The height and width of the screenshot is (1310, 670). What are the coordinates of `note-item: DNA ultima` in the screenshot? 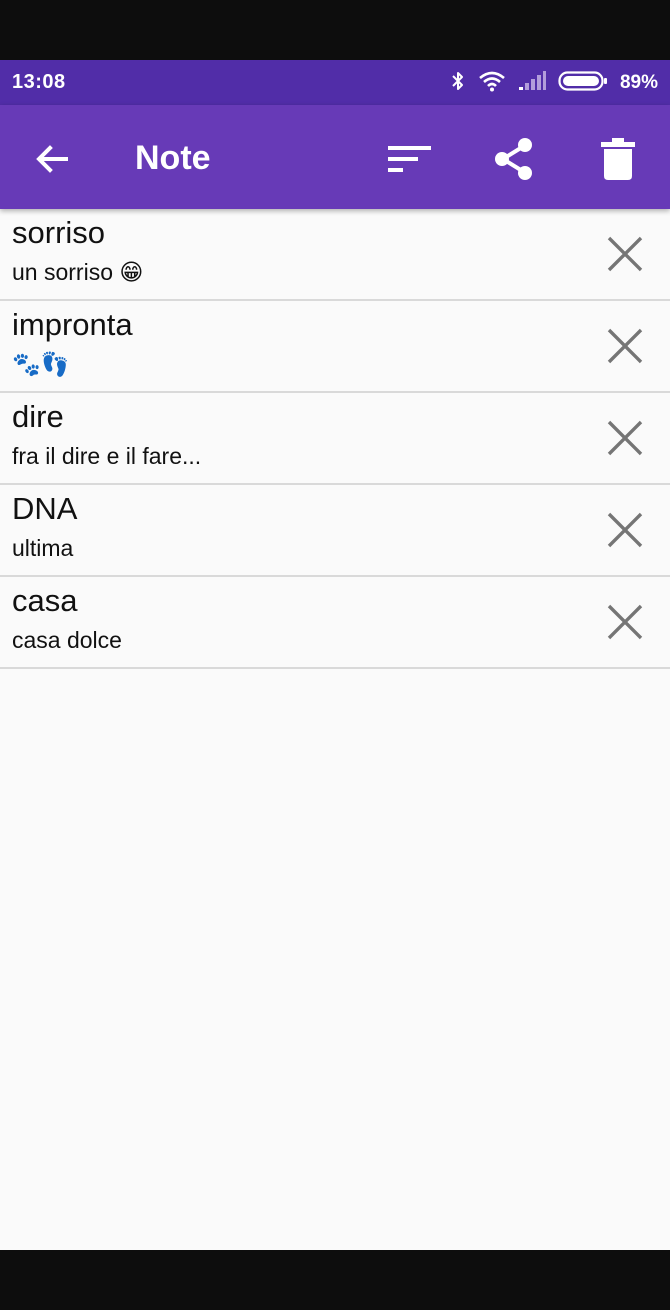 It's located at (335, 531).